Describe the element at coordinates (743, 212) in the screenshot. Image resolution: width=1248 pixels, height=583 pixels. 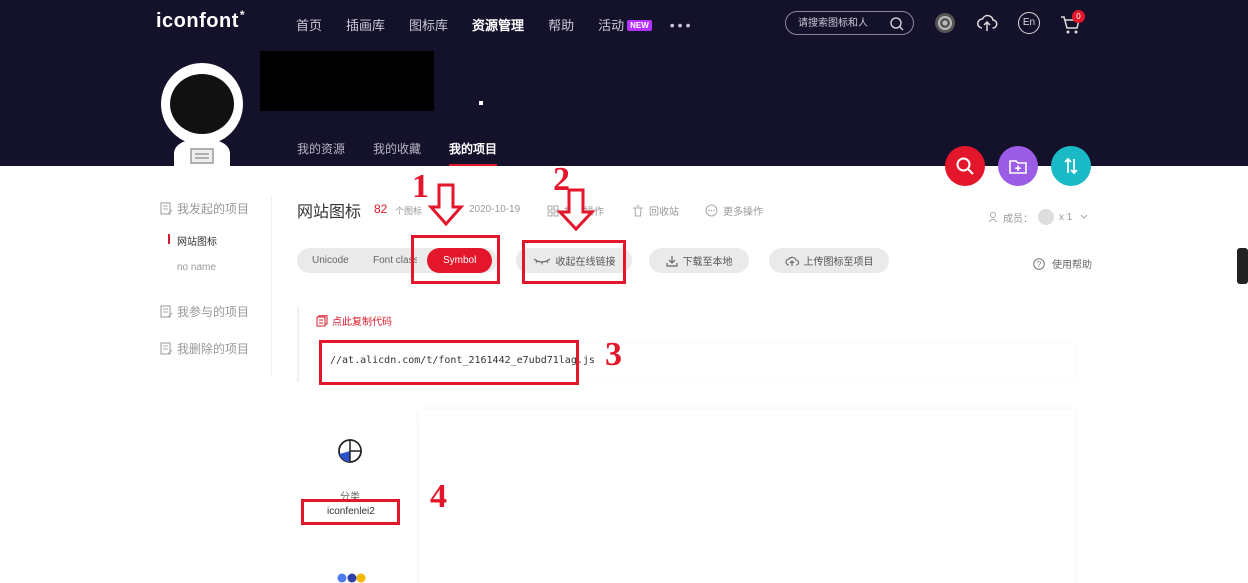
I see `more-ops-label: 更多操作` at that location.